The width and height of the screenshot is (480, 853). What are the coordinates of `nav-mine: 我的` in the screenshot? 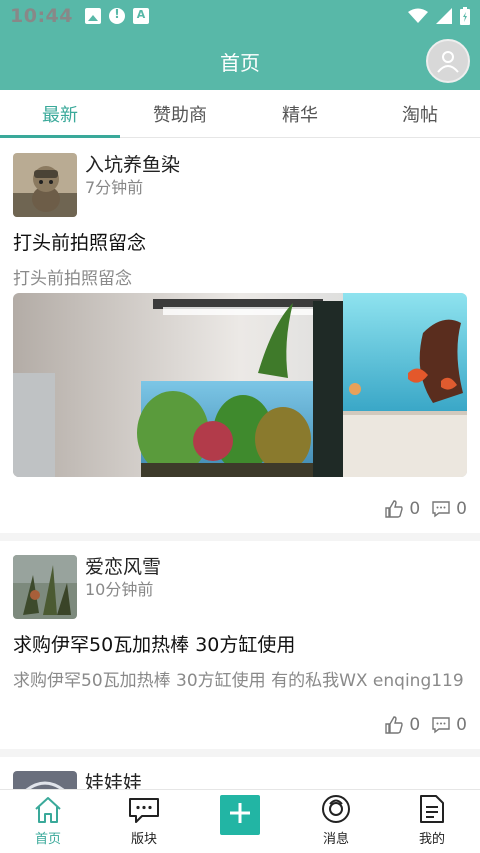 It's located at (432, 821).